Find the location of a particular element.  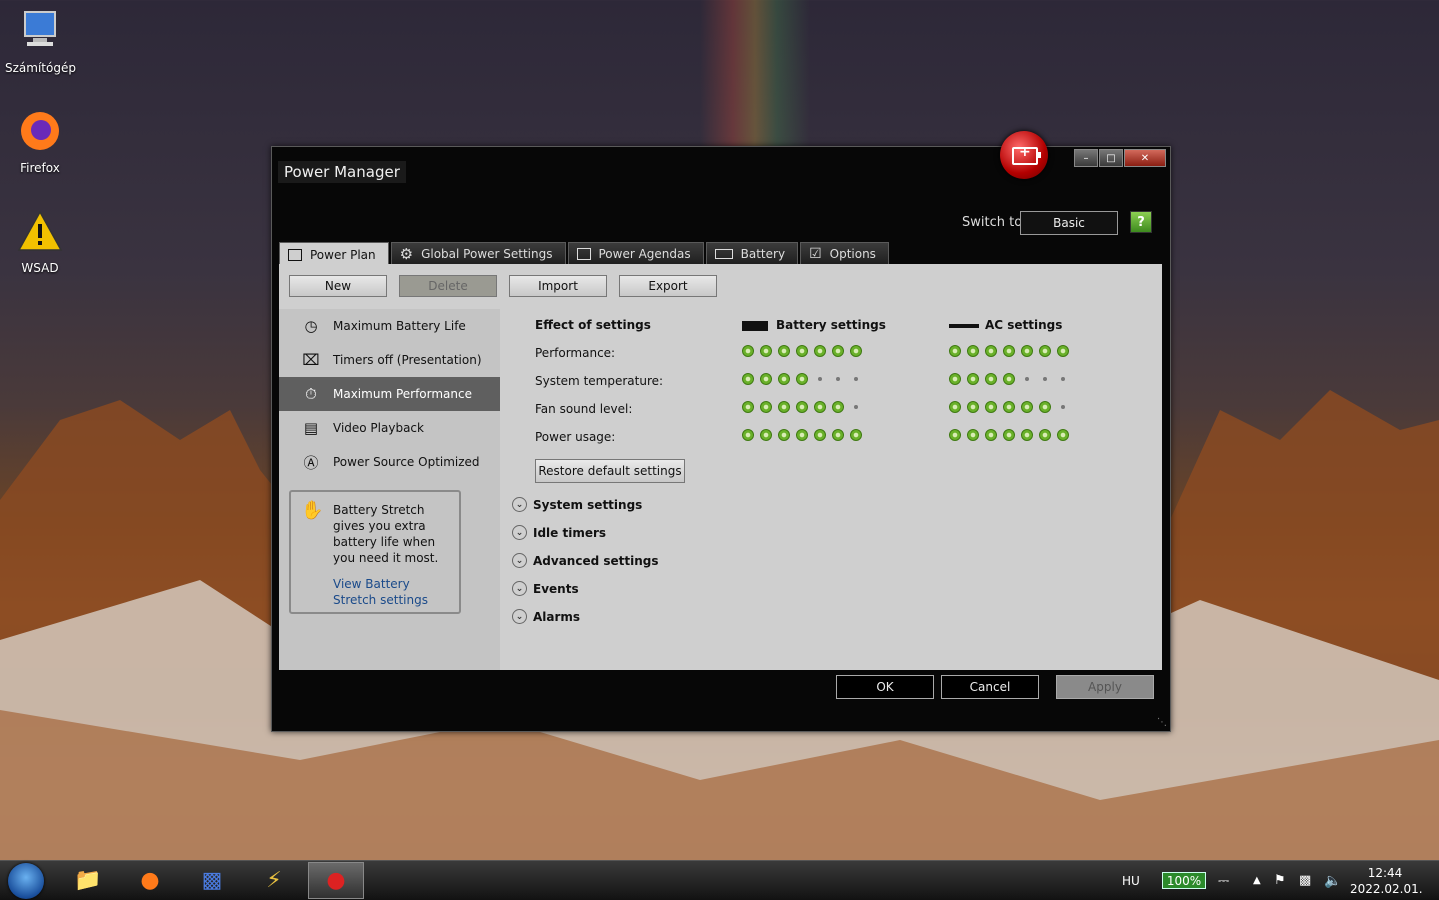

new-button: New is located at coordinates (338, 286).